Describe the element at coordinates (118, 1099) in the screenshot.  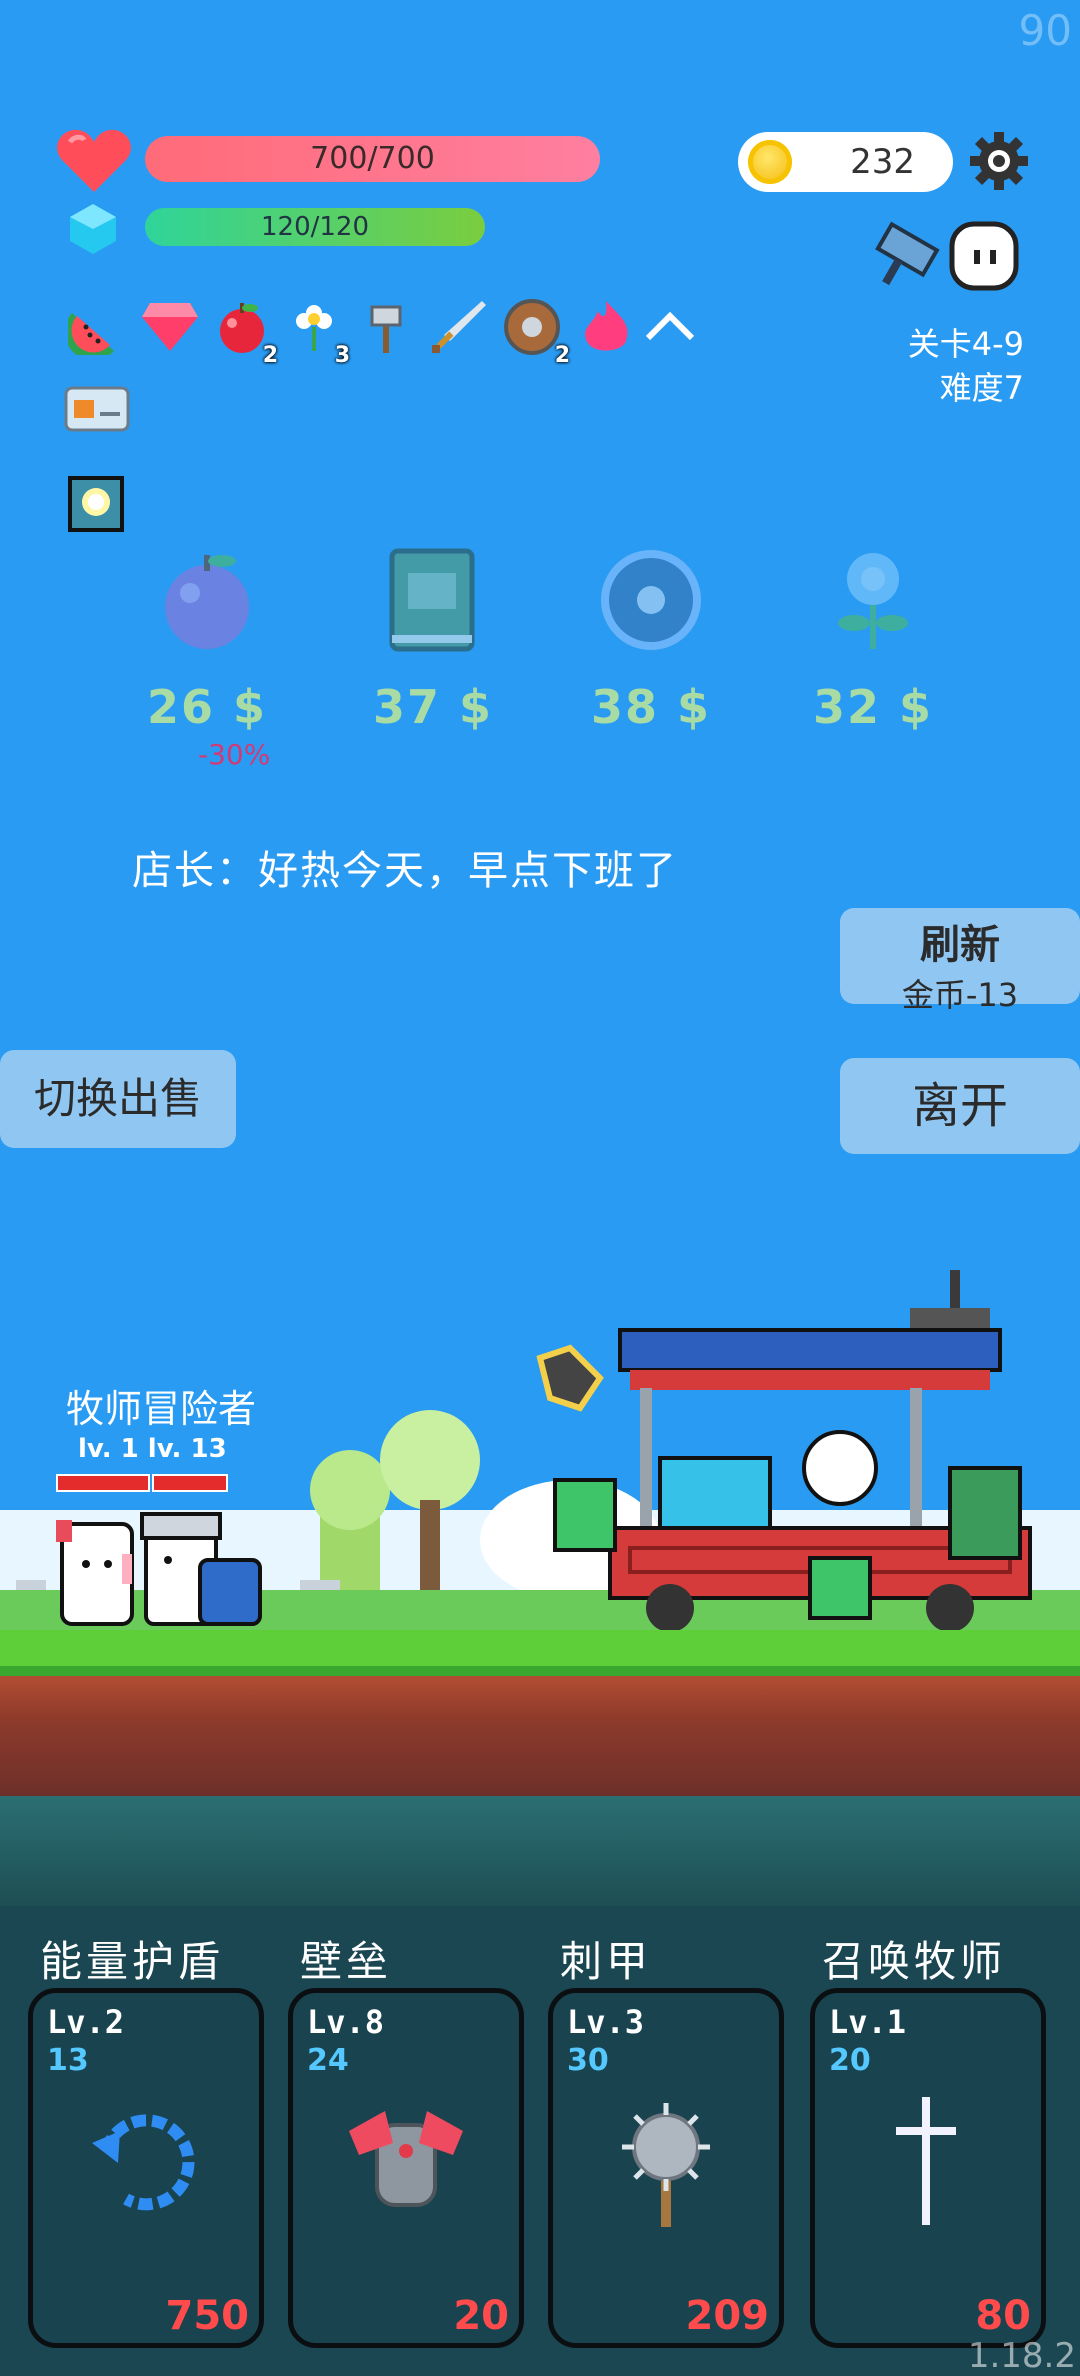
I see `switch-sell-button: 切换出售` at that location.